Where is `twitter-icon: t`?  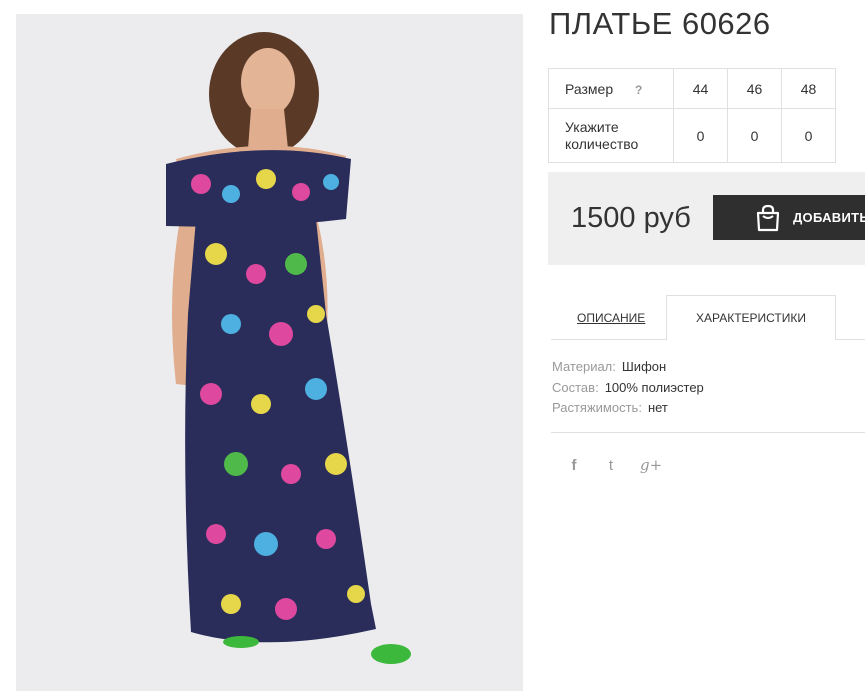
twitter-icon: t is located at coordinates (611, 465).